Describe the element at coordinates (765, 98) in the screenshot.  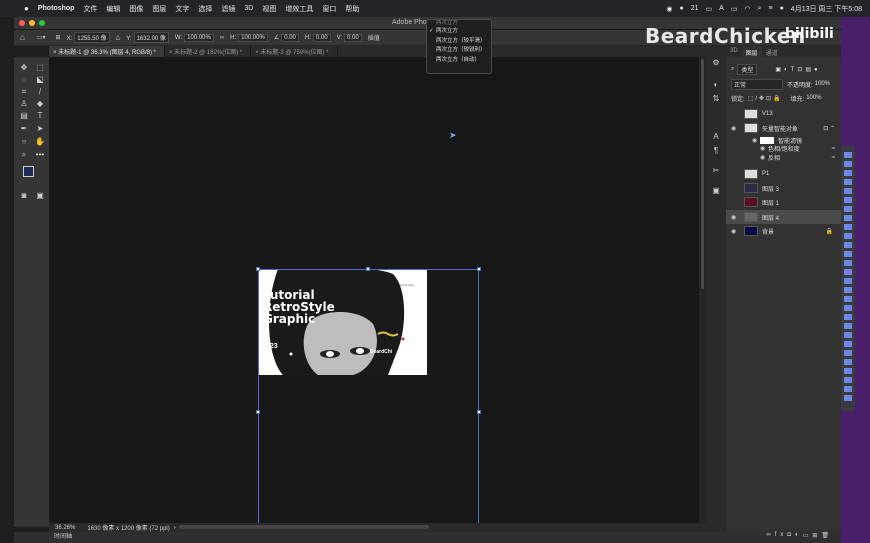
I see `lock-icons: ⬚/✥⊡🔒` at that location.